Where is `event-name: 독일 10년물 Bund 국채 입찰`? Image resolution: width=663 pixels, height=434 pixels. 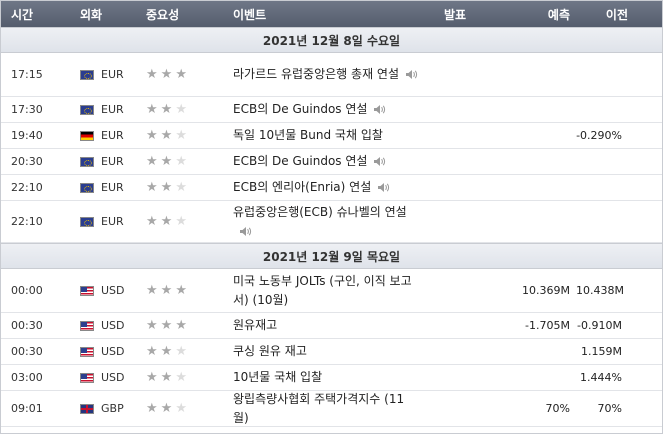
event-name: 독일 10년물 Bund 국채 입찰 is located at coordinates (324, 135).